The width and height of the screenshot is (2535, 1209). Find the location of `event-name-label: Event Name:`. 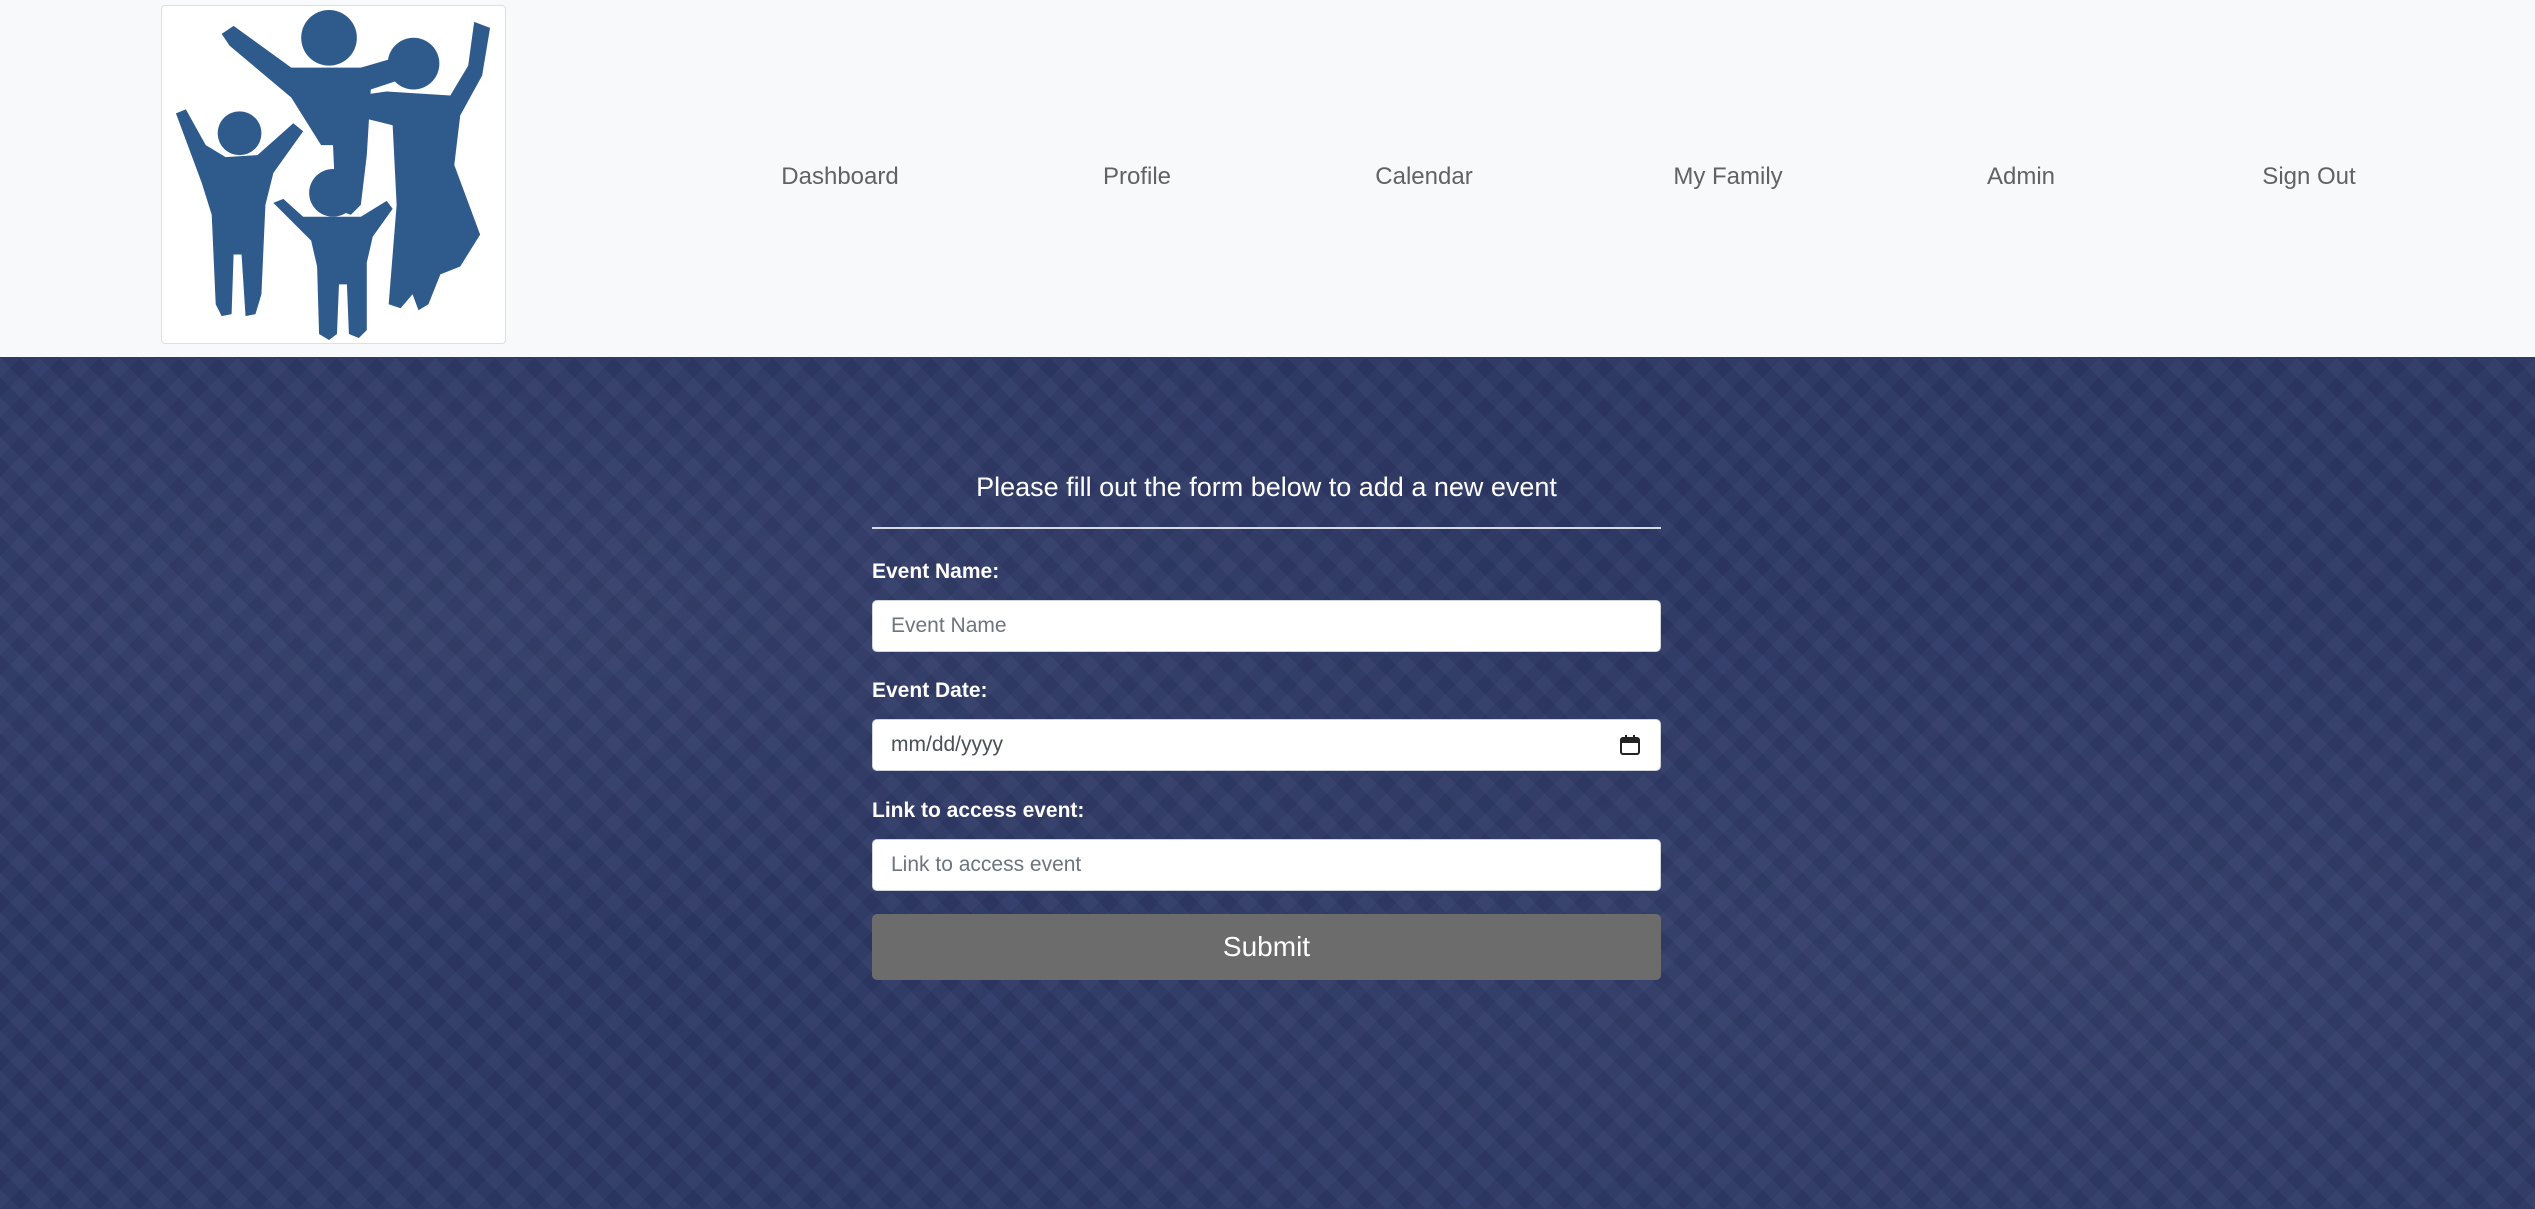

event-name-label: Event Name: is located at coordinates (936, 571).